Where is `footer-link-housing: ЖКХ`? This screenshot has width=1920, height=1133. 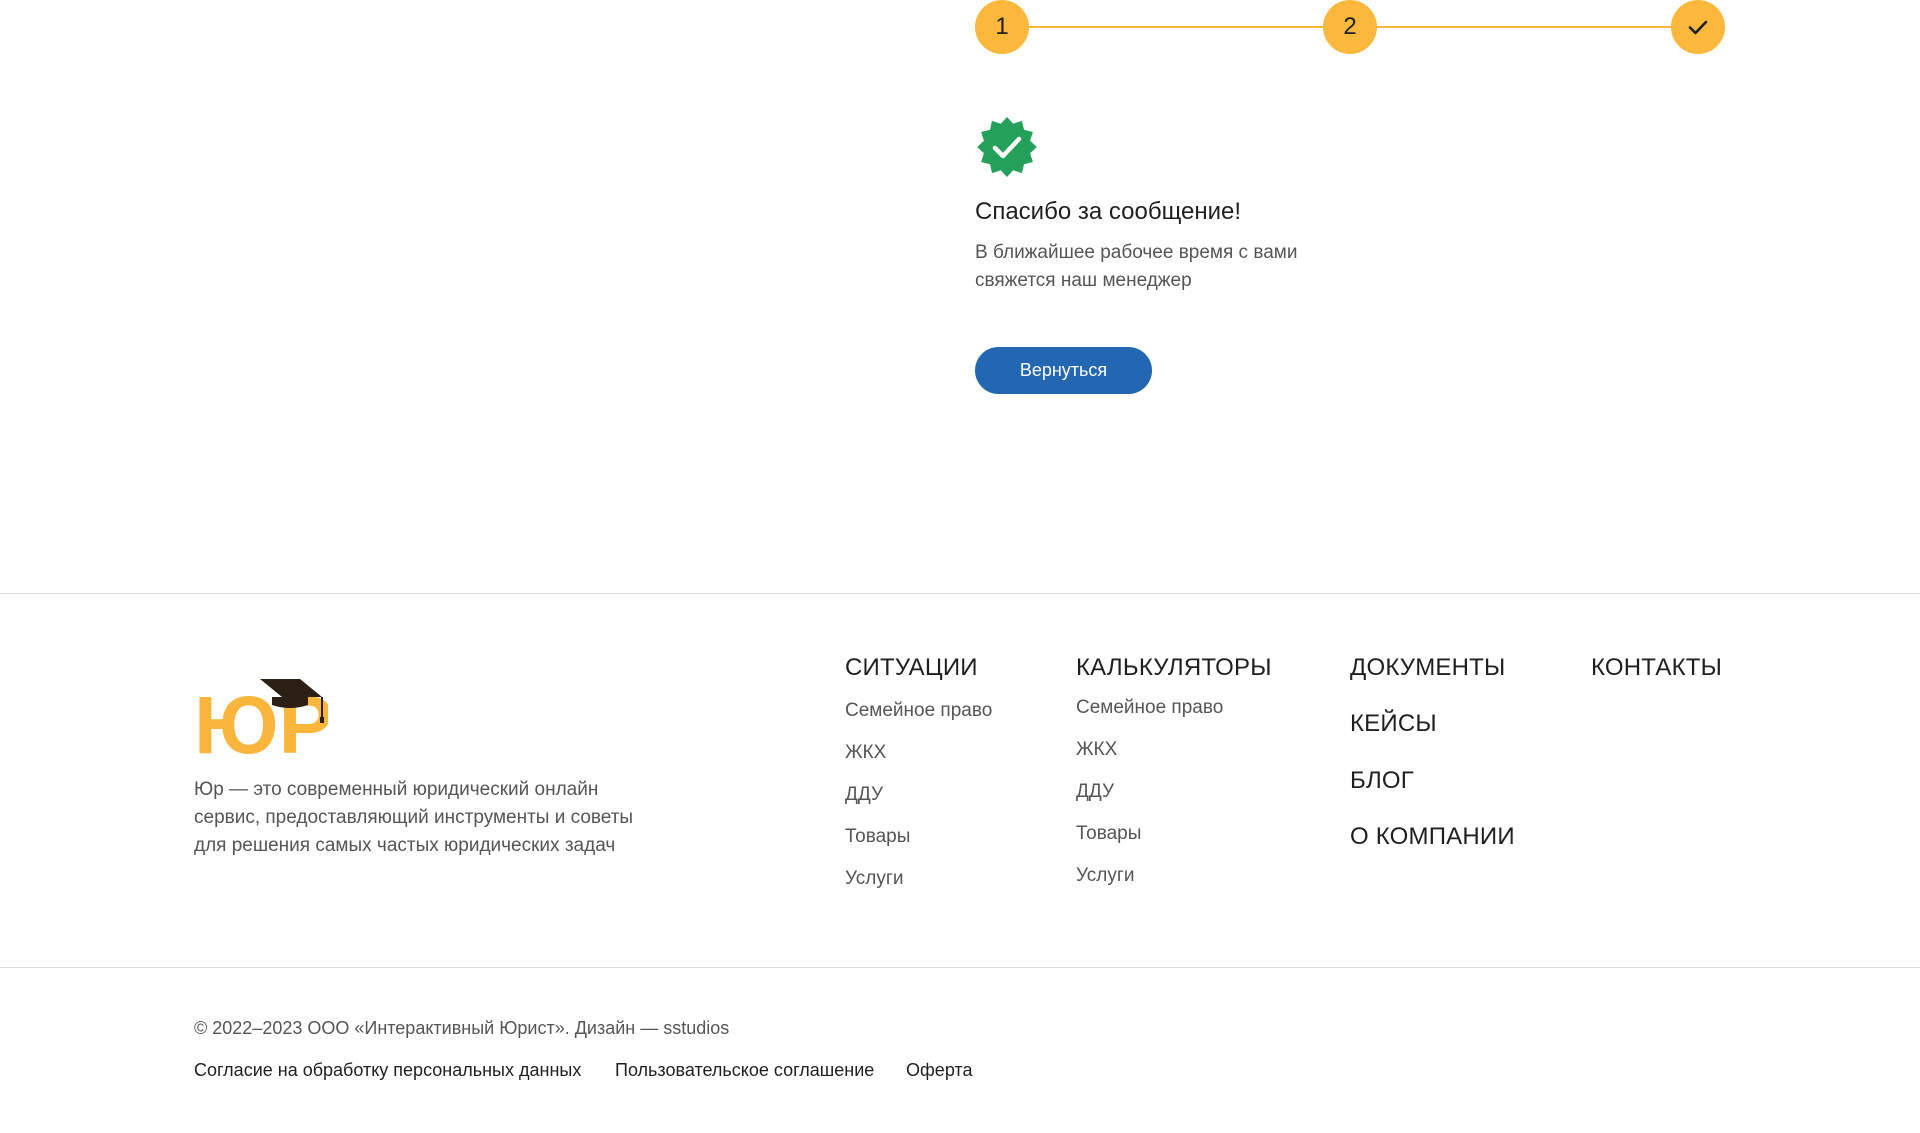
footer-link-housing: ЖКХ is located at coordinates (865, 753).